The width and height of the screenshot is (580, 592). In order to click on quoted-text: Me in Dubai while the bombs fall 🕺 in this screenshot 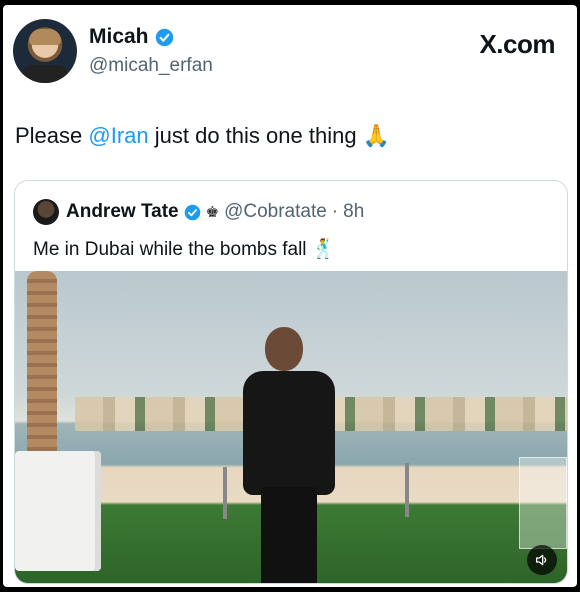, I will do `click(184, 249)`.